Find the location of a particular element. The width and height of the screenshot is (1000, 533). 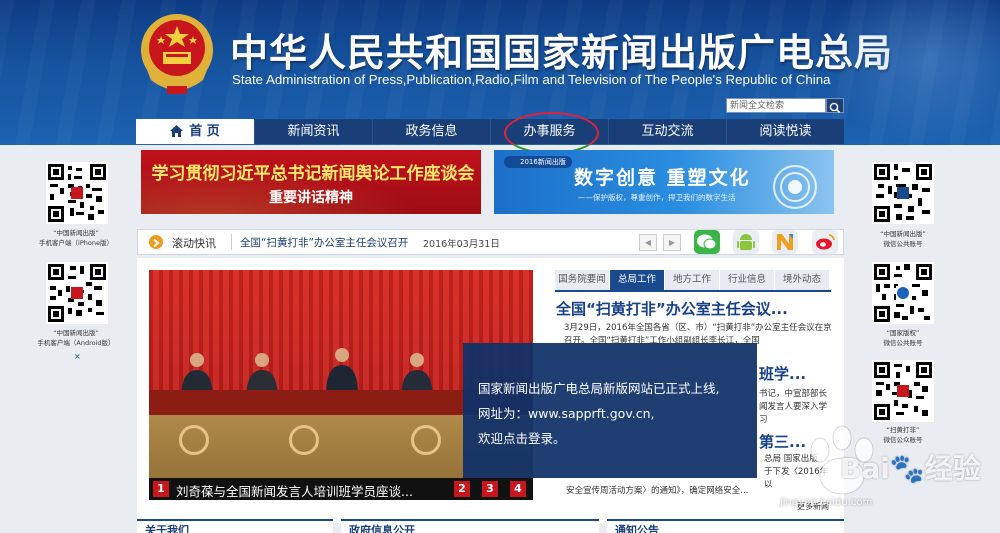

nav-home-label: 首 页 is located at coordinates (204, 131).